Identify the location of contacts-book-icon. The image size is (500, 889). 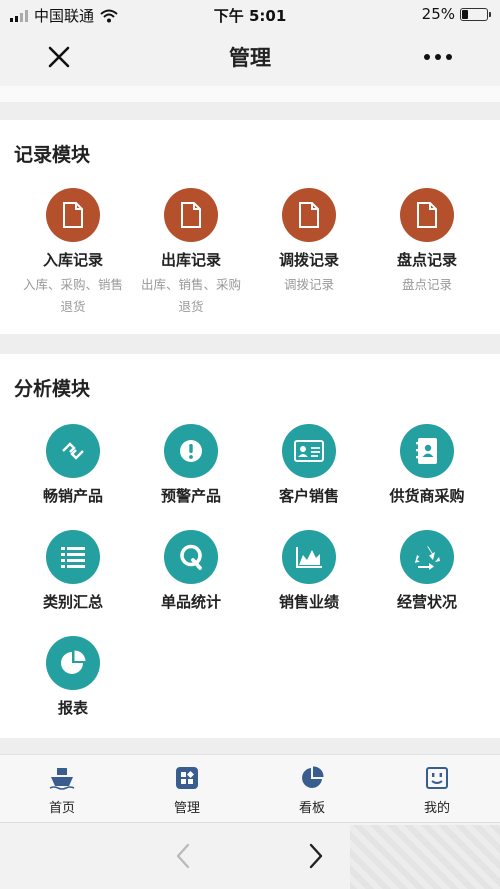
(427, 451).